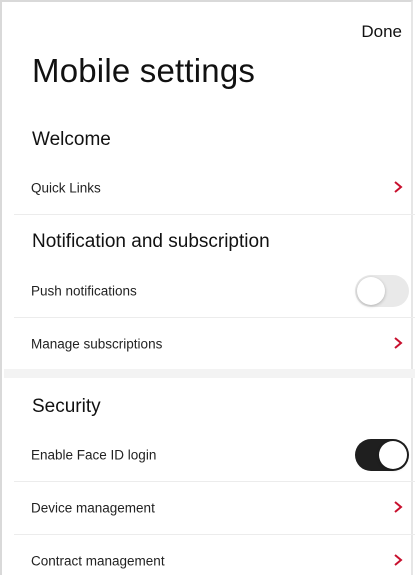 The height and width of the screenshot is (588, 415). I want to click on row-label-contract-management: Contract management, so click(98, 561).